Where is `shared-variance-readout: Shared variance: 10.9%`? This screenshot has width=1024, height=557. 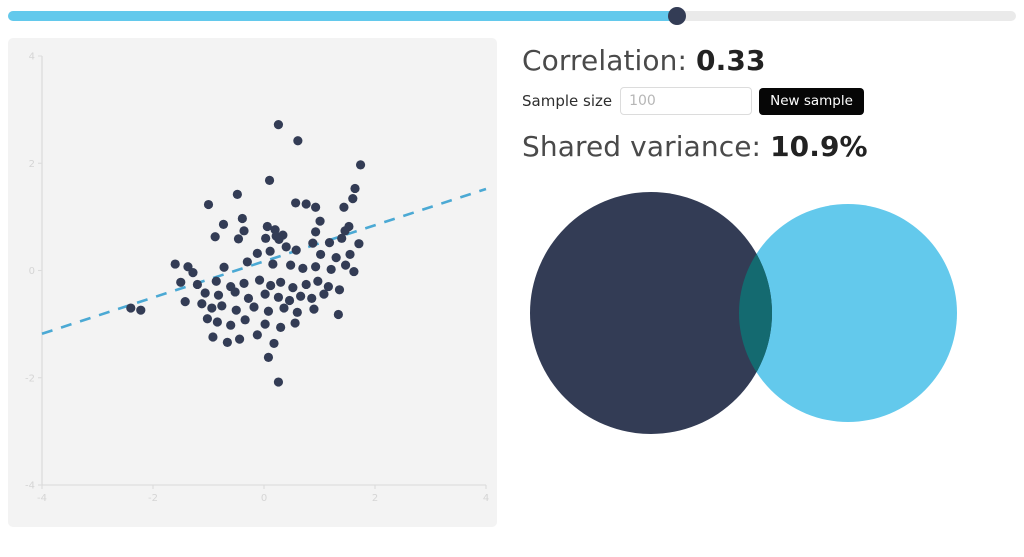
shared-variance-readout: Shared variance: 10.9% is located at coordinates (762, 147).